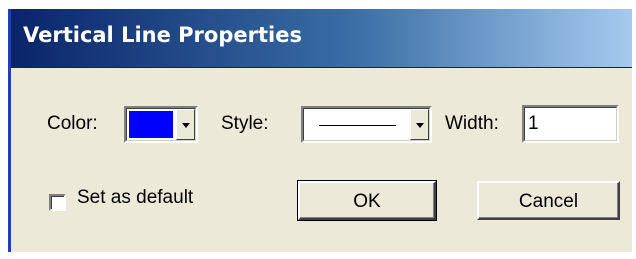 The height and width of the screenshot is (259, 636). What do you see at coordinates (245, 123) in the screenshot?
I see `style-label: Style:` at bounding box center [245, 123].